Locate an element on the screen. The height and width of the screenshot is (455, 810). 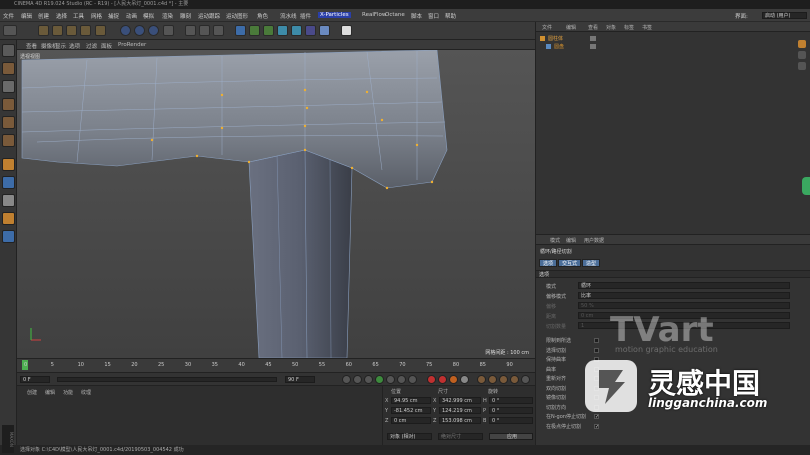
checkbox-8: ✓ is located at coordinates (596, 417).